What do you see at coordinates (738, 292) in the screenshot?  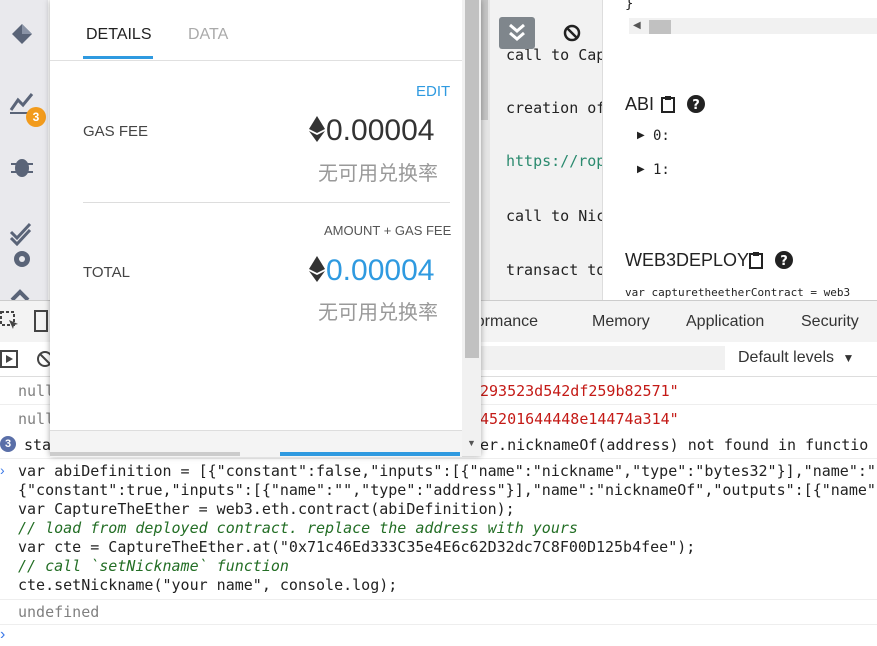 I see `web3deploy-code: var capturetheetherContract = web3` at bounding box center [738, 292].